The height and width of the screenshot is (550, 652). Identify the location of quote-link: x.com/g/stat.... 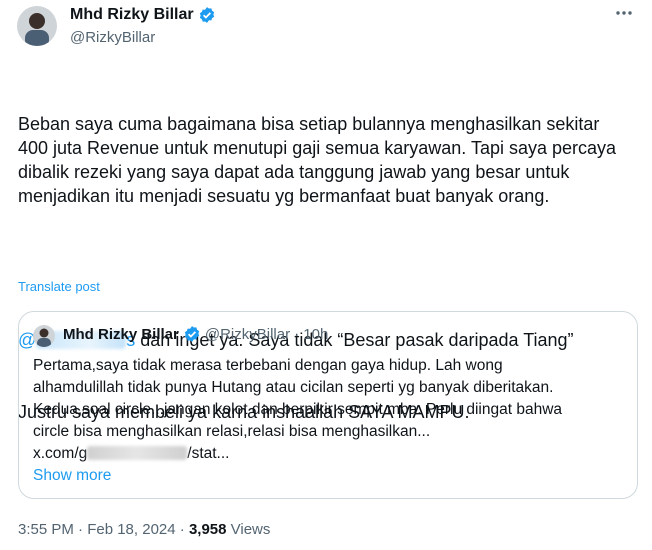
(131, 453).